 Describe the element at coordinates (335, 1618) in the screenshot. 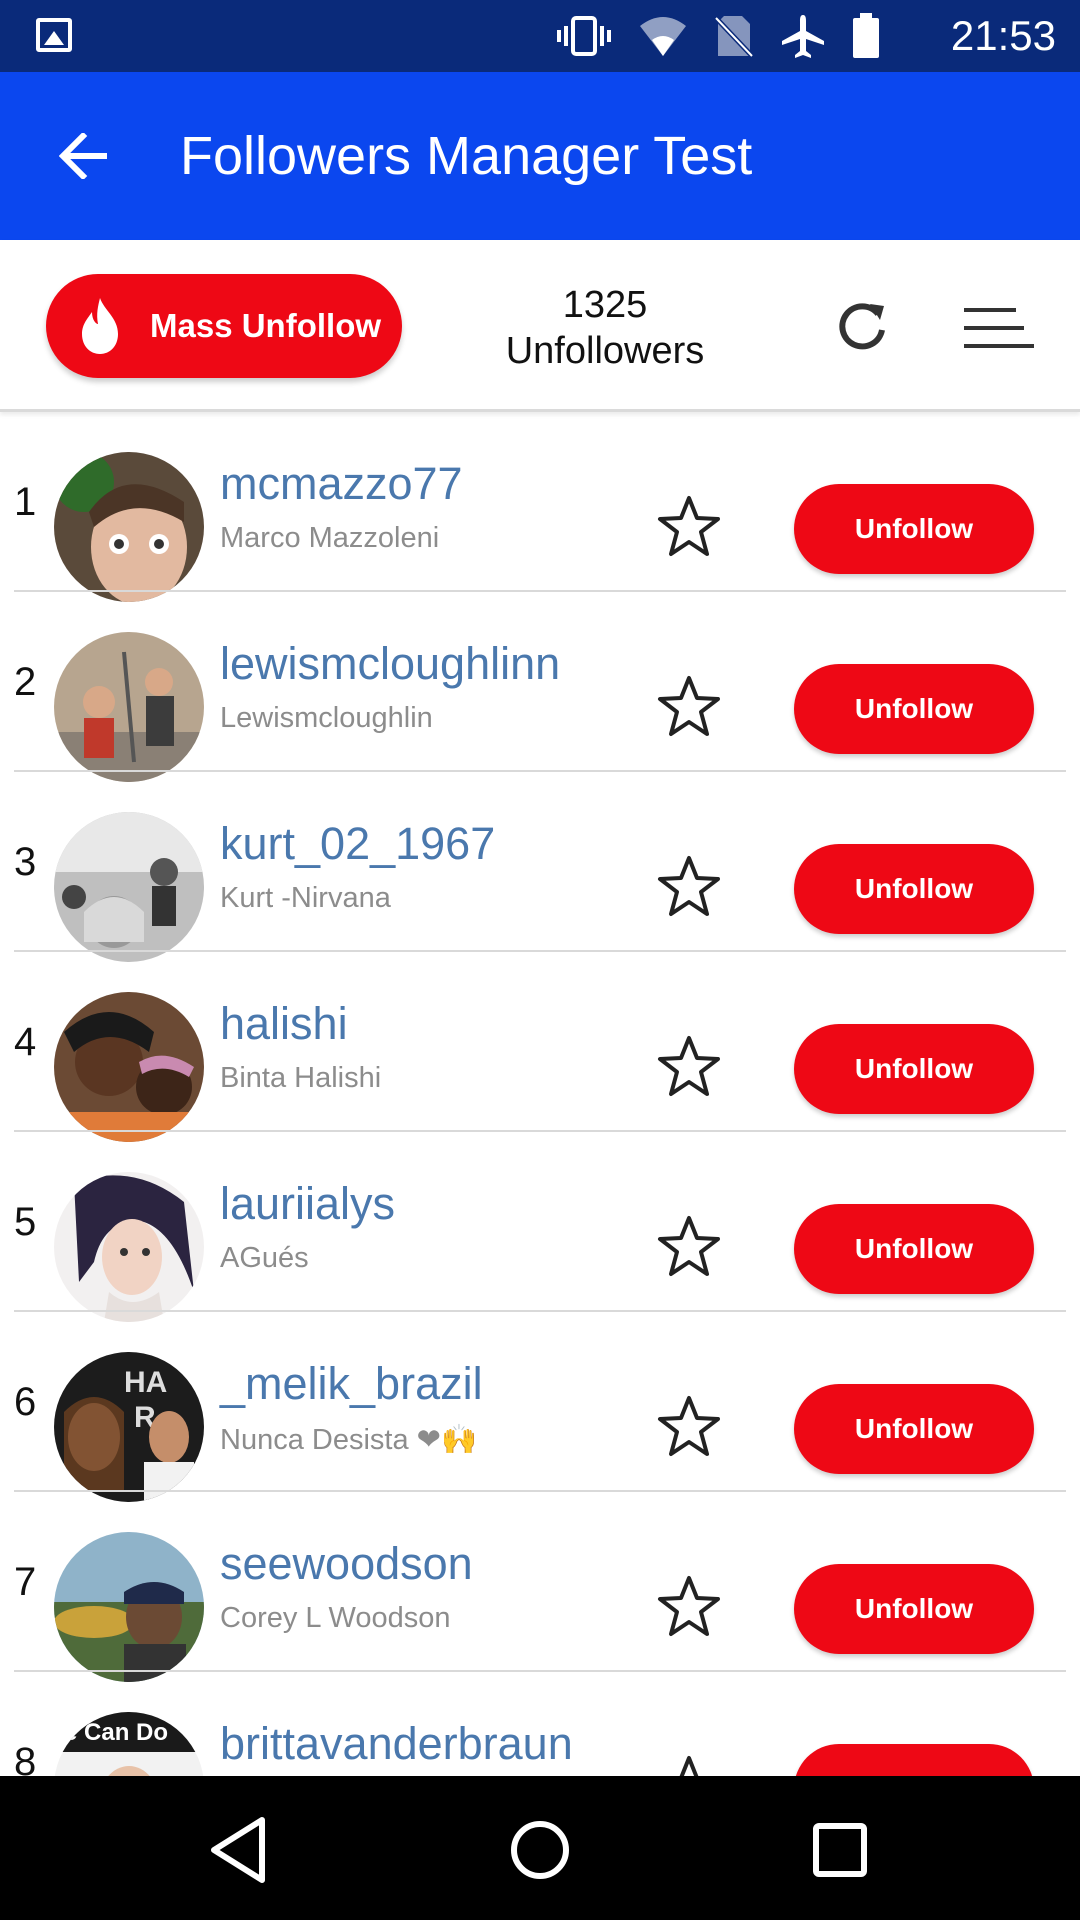

I see `full-name: Corey L Woodson` at that location.